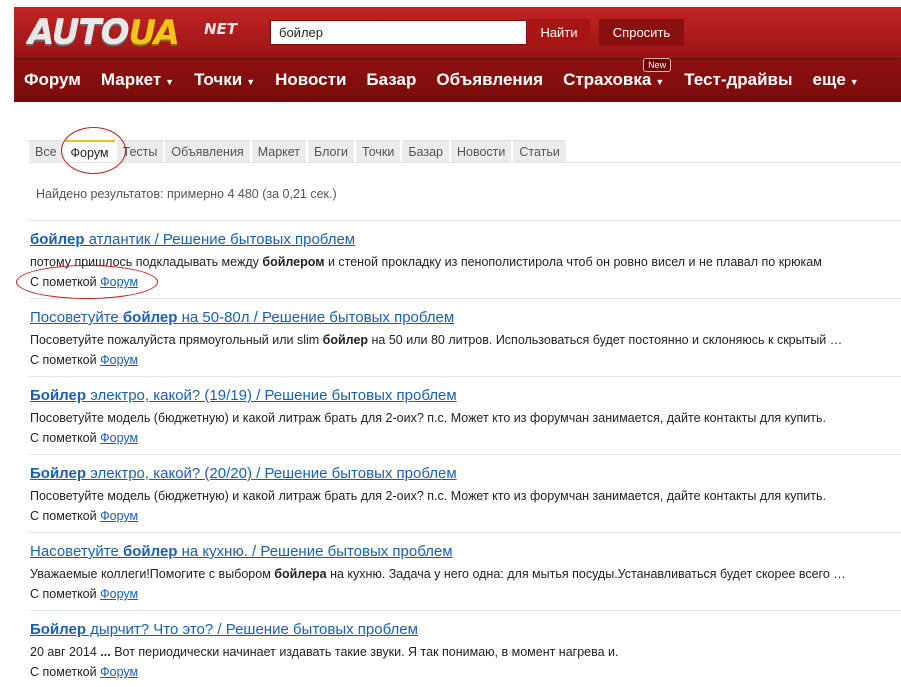 This screenshot has width=901, height=687. I want to click on nav-item: Объявления, so click(489, 80).